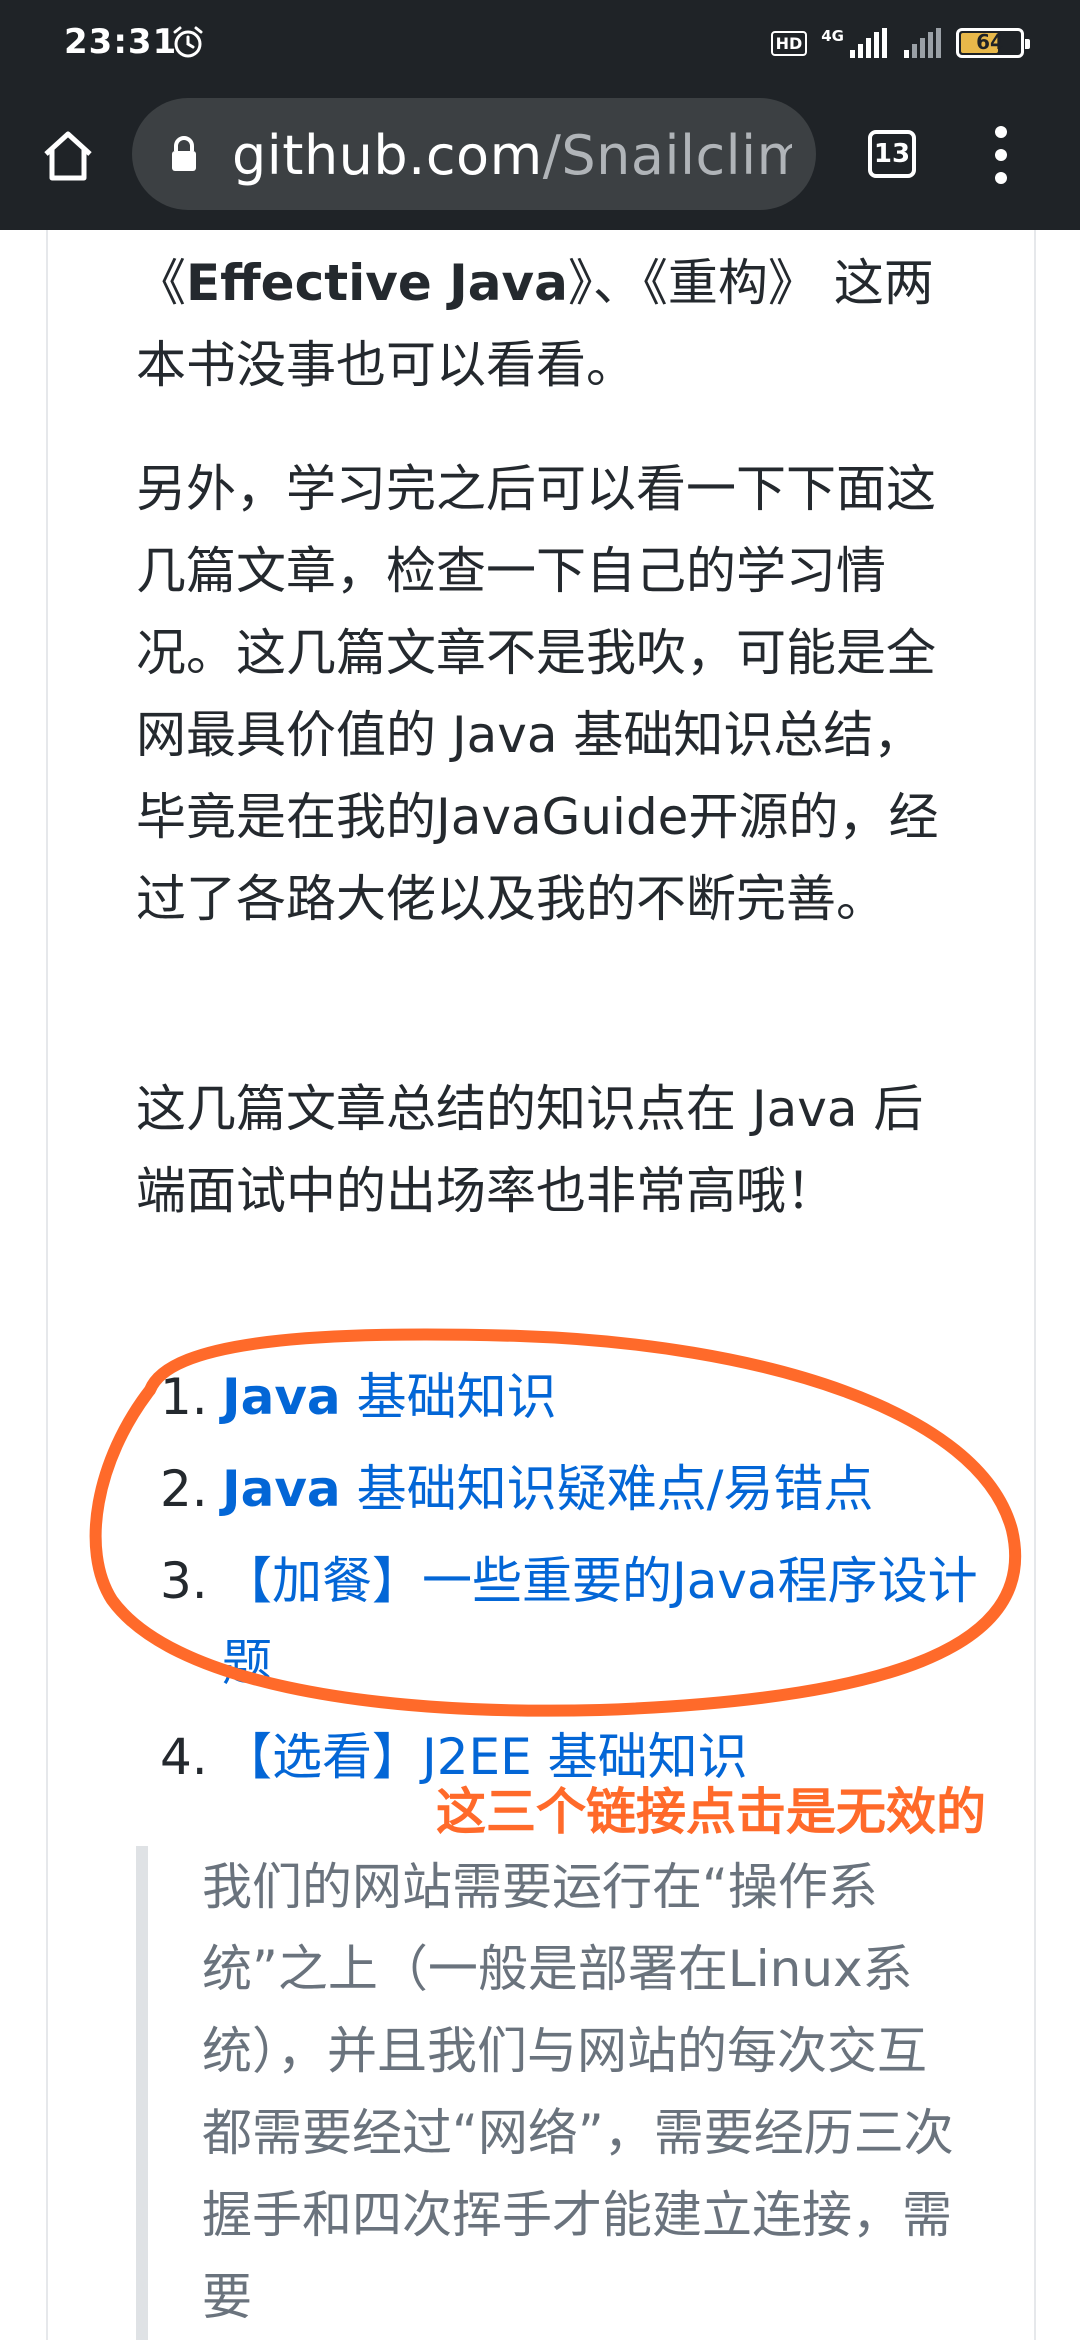 The image size is (1080, 2340). What do you see at coordinates (832, 36) in the screenshot?
I see `network-type: 4G` at bounding box center [832, 36].